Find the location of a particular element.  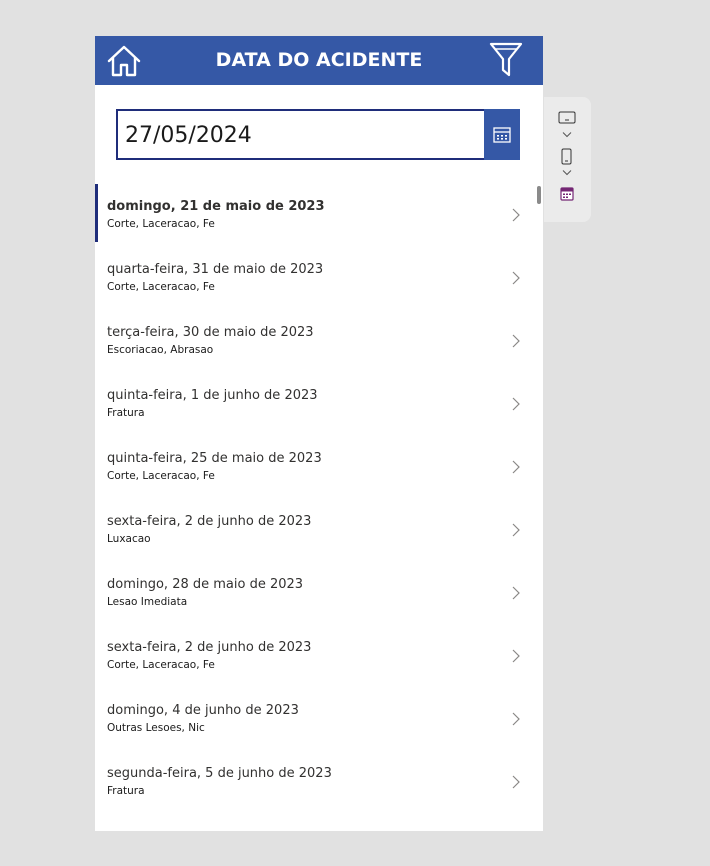

calendar-icon is located at coordinates (502, 134).